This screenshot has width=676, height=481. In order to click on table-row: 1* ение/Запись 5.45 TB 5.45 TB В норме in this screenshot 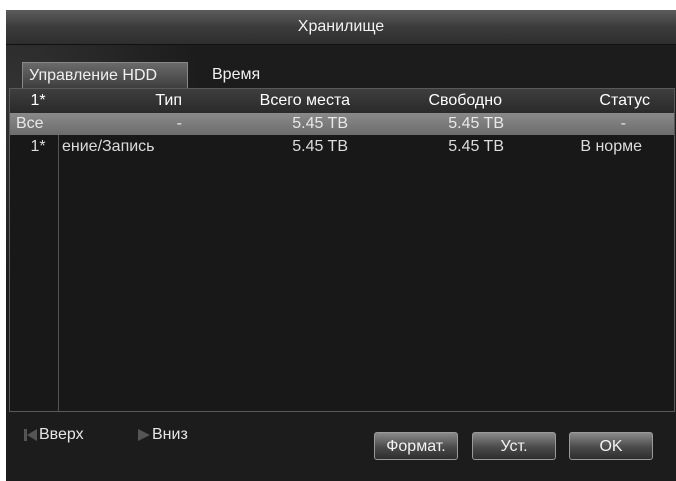, I will do `click(342, 147)`.